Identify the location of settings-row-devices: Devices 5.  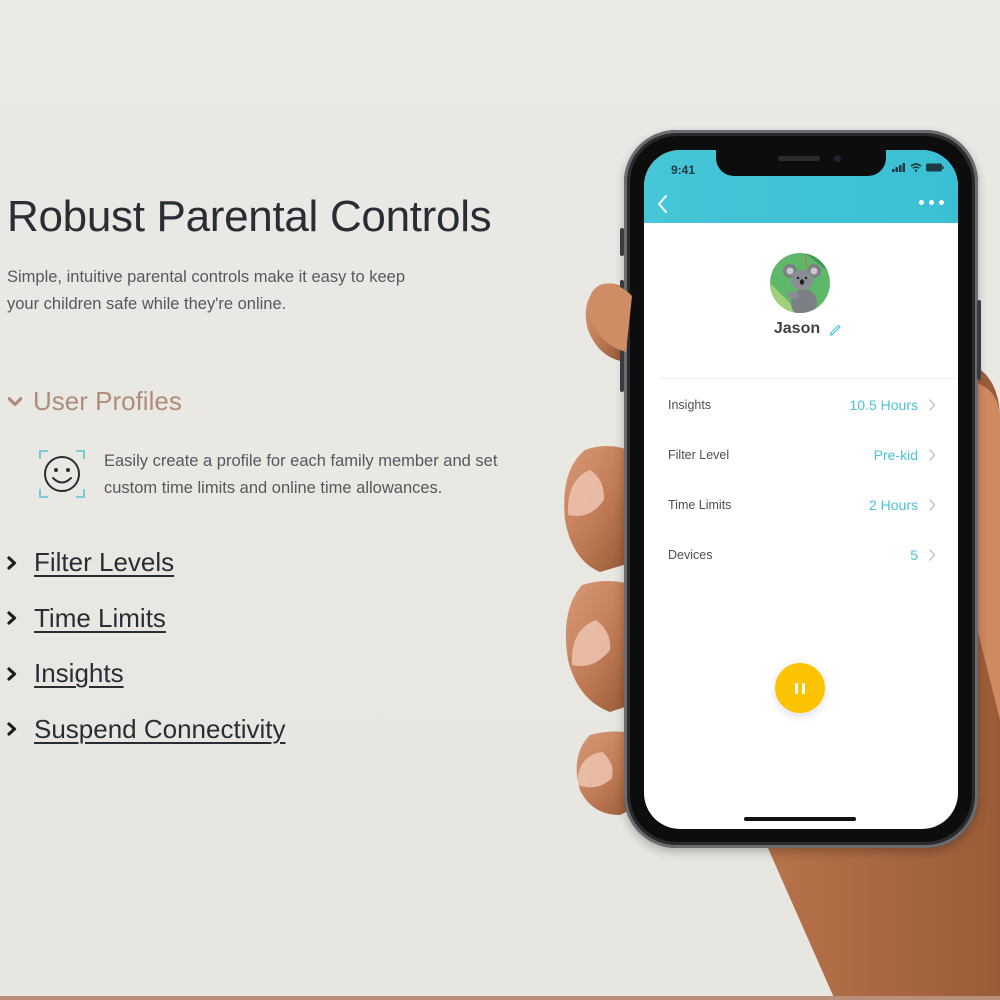
(801, 555).